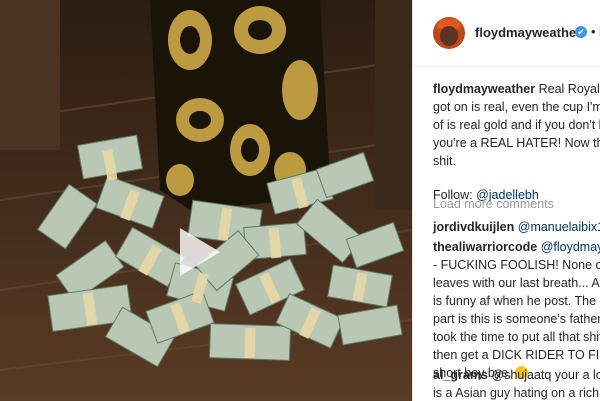 The height and width of the screenshot is (401, 600). What do you see at coordinates (449, 36) in the screenshot?
I see `avatar-face` at bounding box center [449, 36].